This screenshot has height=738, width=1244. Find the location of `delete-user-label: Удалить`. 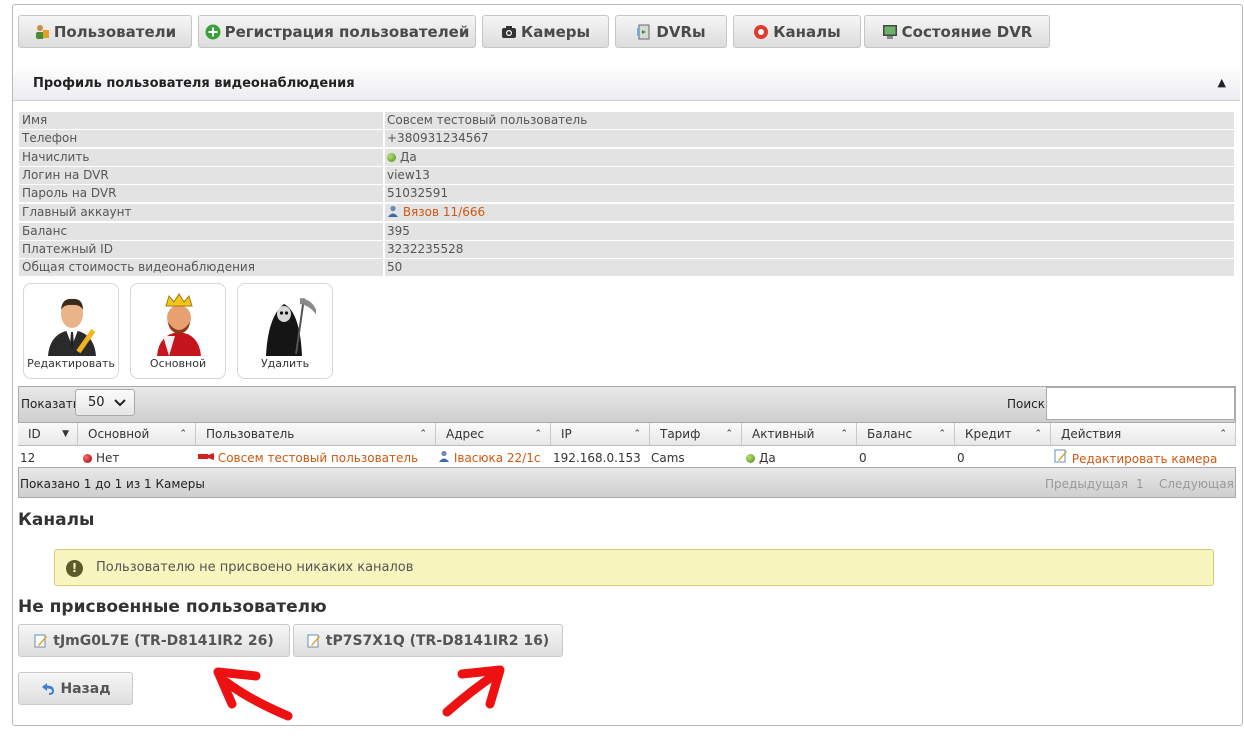

delete-user-label: Удалить is located at coordinates (285, 363).